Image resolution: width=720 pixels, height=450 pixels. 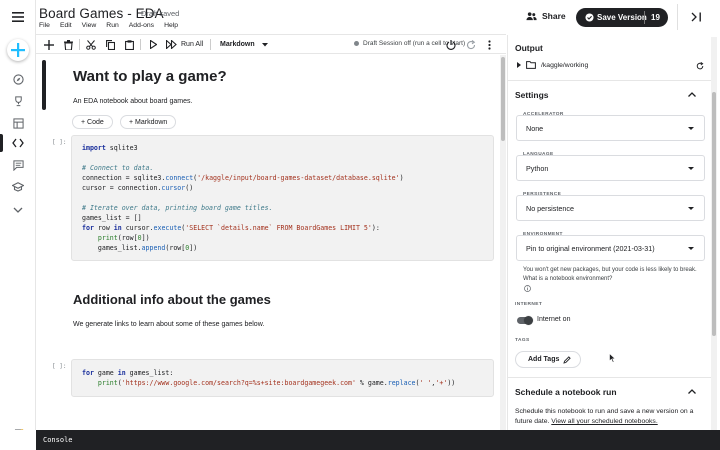 What do you see at coordinates (92, 122) in the screenshot?
I see `add-code-cell-button: + Code` at bounding box center [92, 122].